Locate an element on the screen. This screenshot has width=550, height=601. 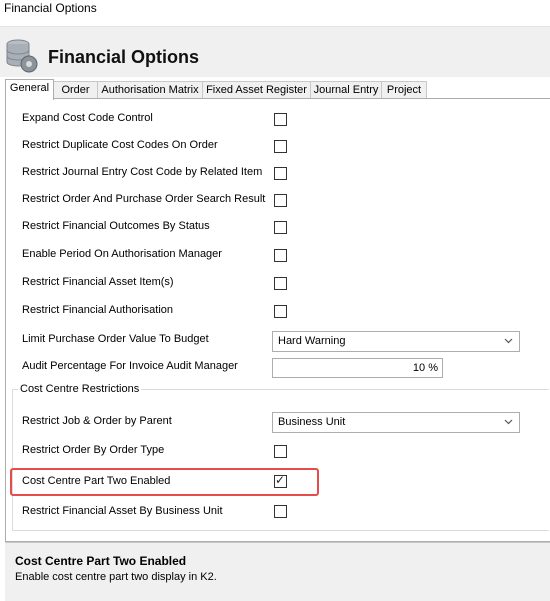
restrict-job-order-dropdown: Business Unit is located at coordinates (396, 422).